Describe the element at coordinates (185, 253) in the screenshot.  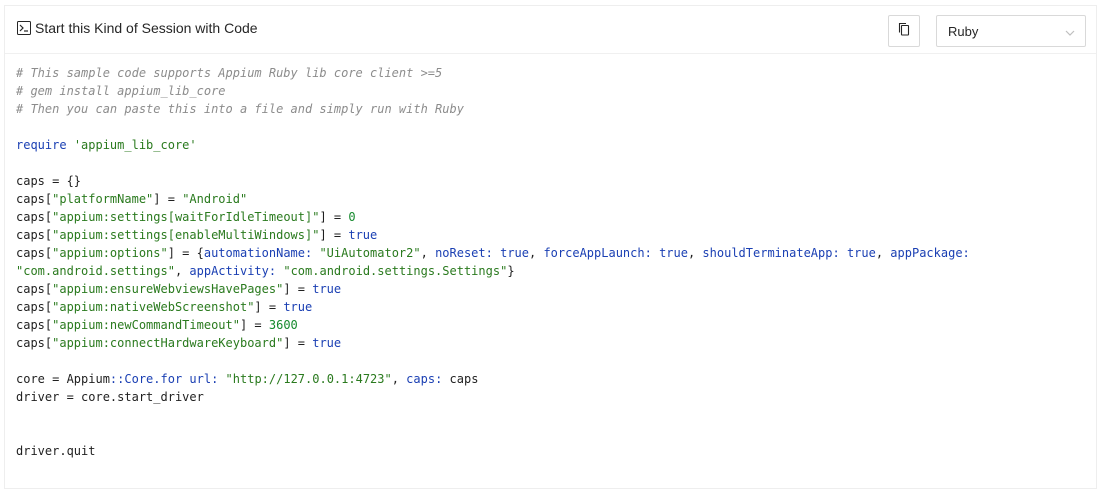
I see `code-token: ] = {` at that location.